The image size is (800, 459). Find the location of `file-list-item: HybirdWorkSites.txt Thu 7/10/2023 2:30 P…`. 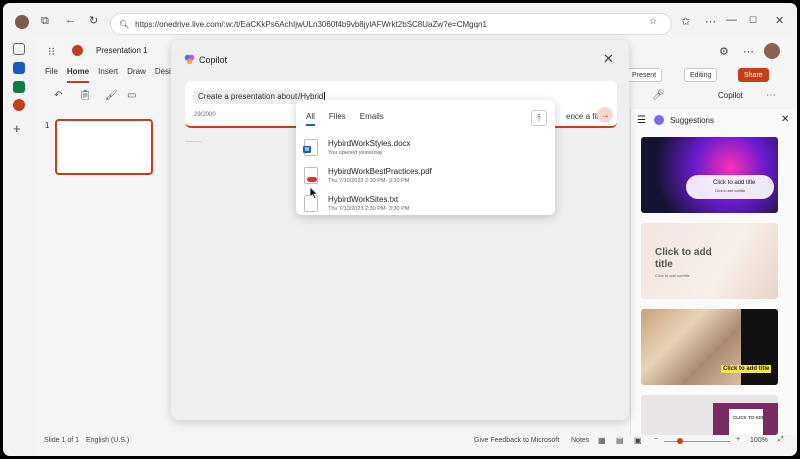

file-list-item: HybirdWorkSites.txt Thu 7/10/2023 2:30 P… is located at coordinates (425, 206).